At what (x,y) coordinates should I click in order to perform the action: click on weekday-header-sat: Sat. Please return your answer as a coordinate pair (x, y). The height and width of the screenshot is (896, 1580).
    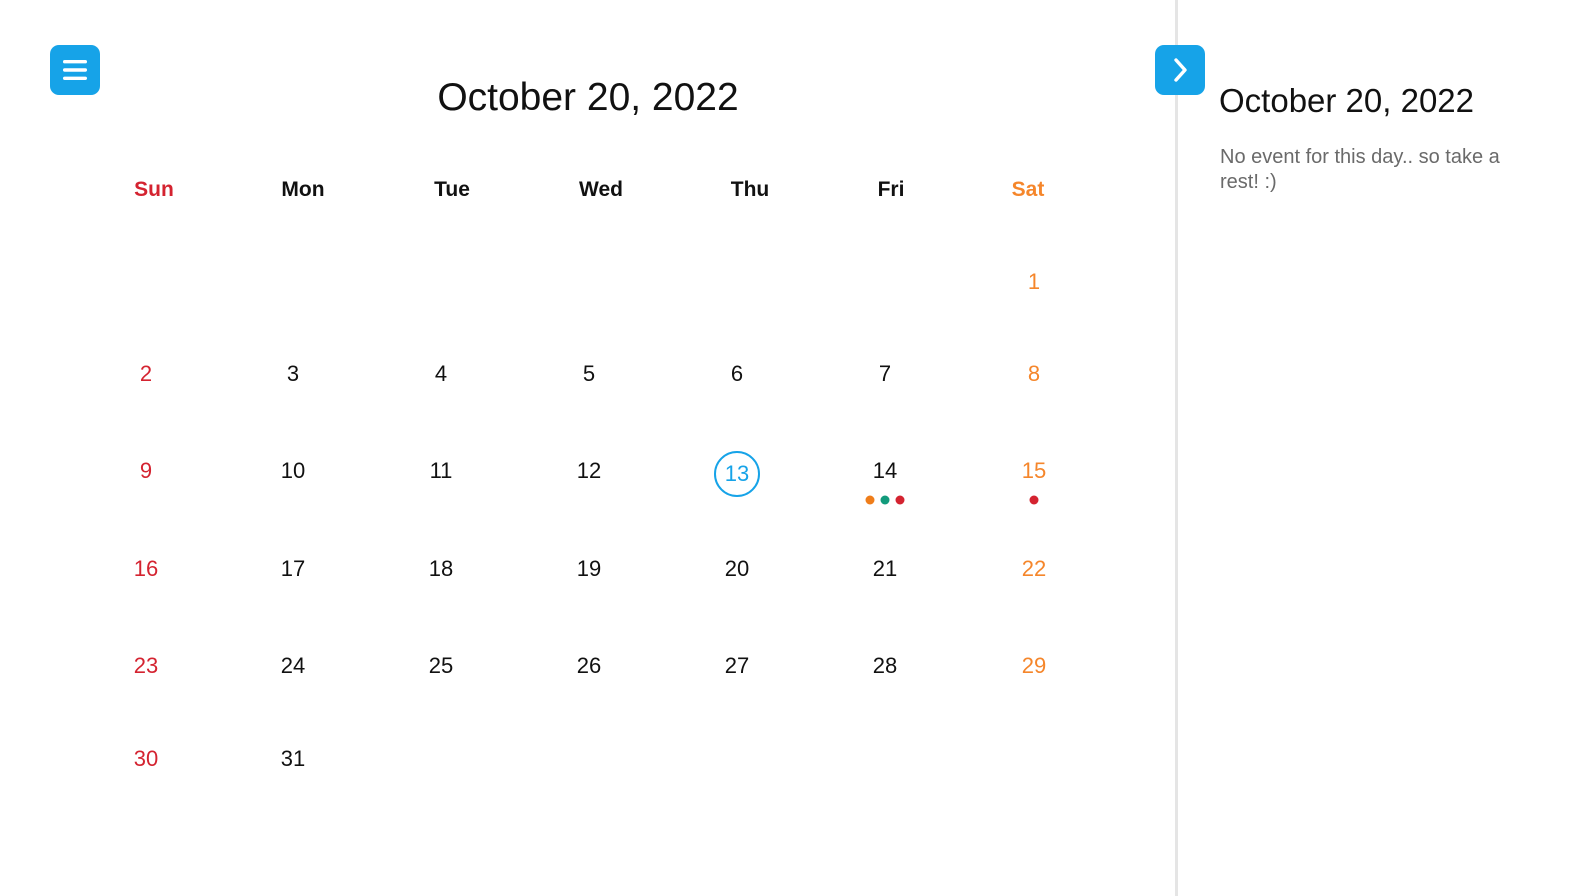
    Looking at the image, I should click on (1028, 189).